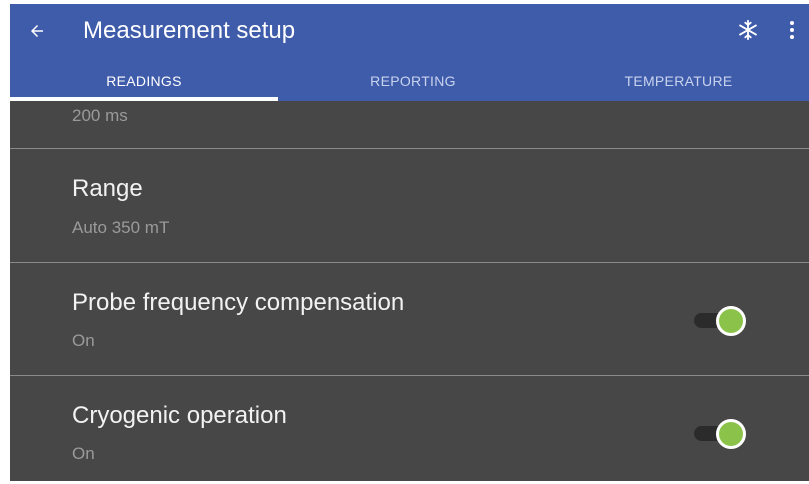 The image size is (809, 484). Describe the element at coordinates (179, 415) in the screenshot. I see `setting-title: Cryogenic operation` at that location.